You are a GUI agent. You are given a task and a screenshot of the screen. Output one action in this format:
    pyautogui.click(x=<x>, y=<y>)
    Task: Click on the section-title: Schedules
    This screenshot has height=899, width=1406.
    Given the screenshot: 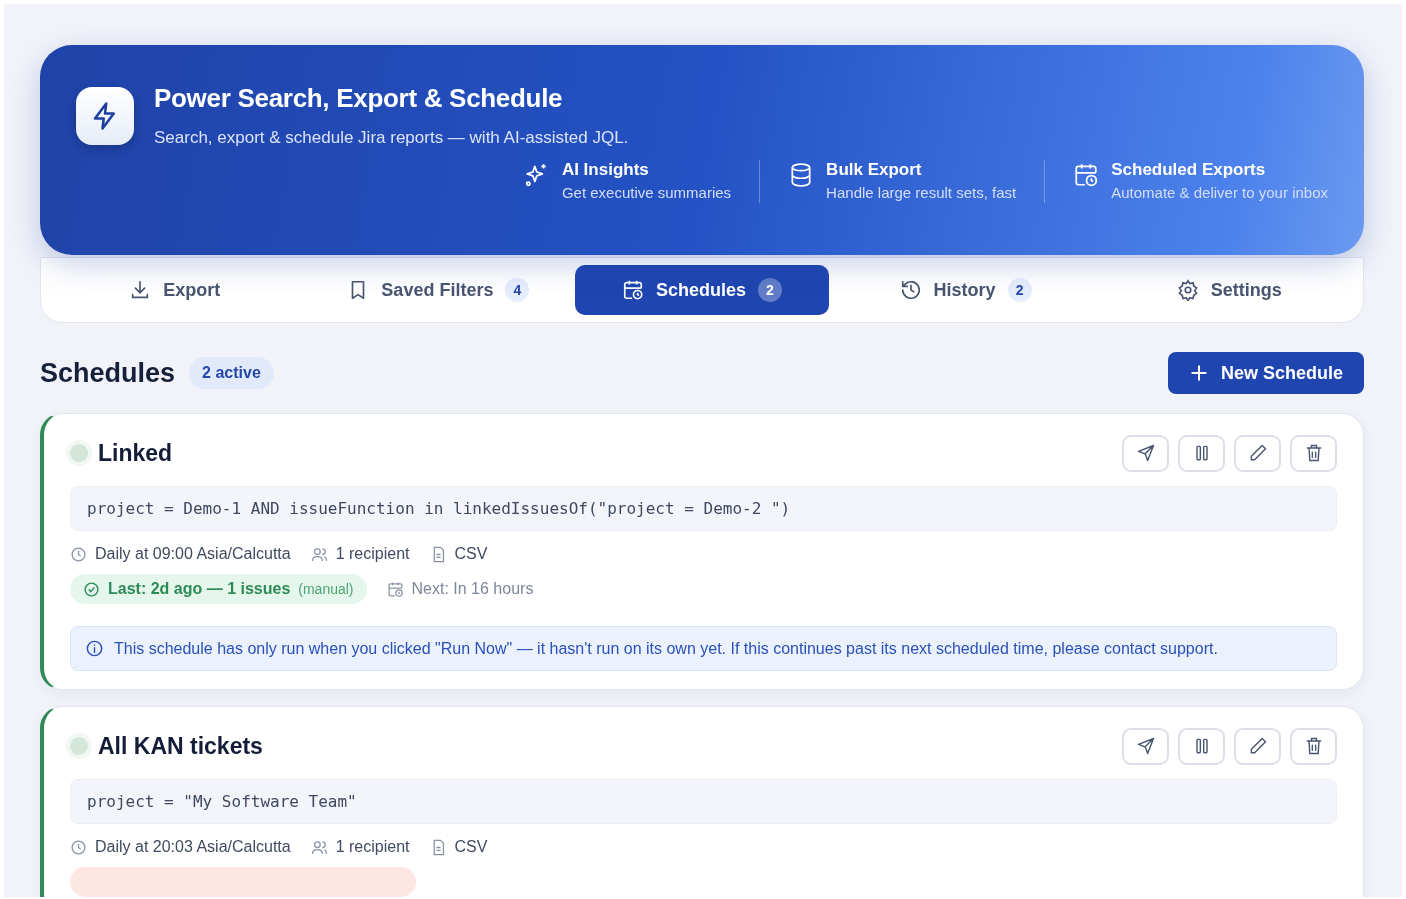 What is the action you would take?
    pyautogui.click(x=108, y=373)
    